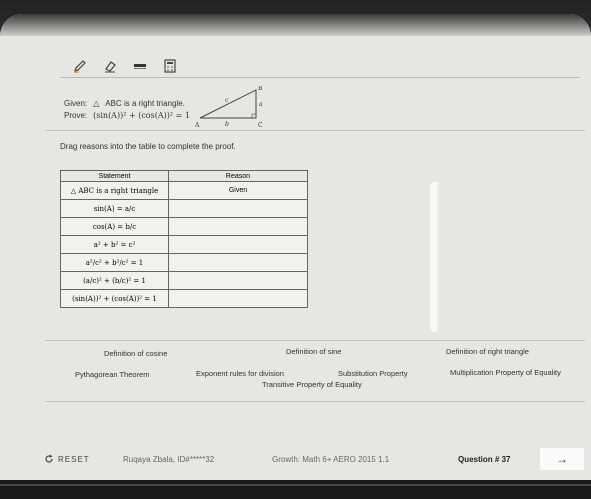  I want to click on device-bezel-bottom, so click(295, 489).